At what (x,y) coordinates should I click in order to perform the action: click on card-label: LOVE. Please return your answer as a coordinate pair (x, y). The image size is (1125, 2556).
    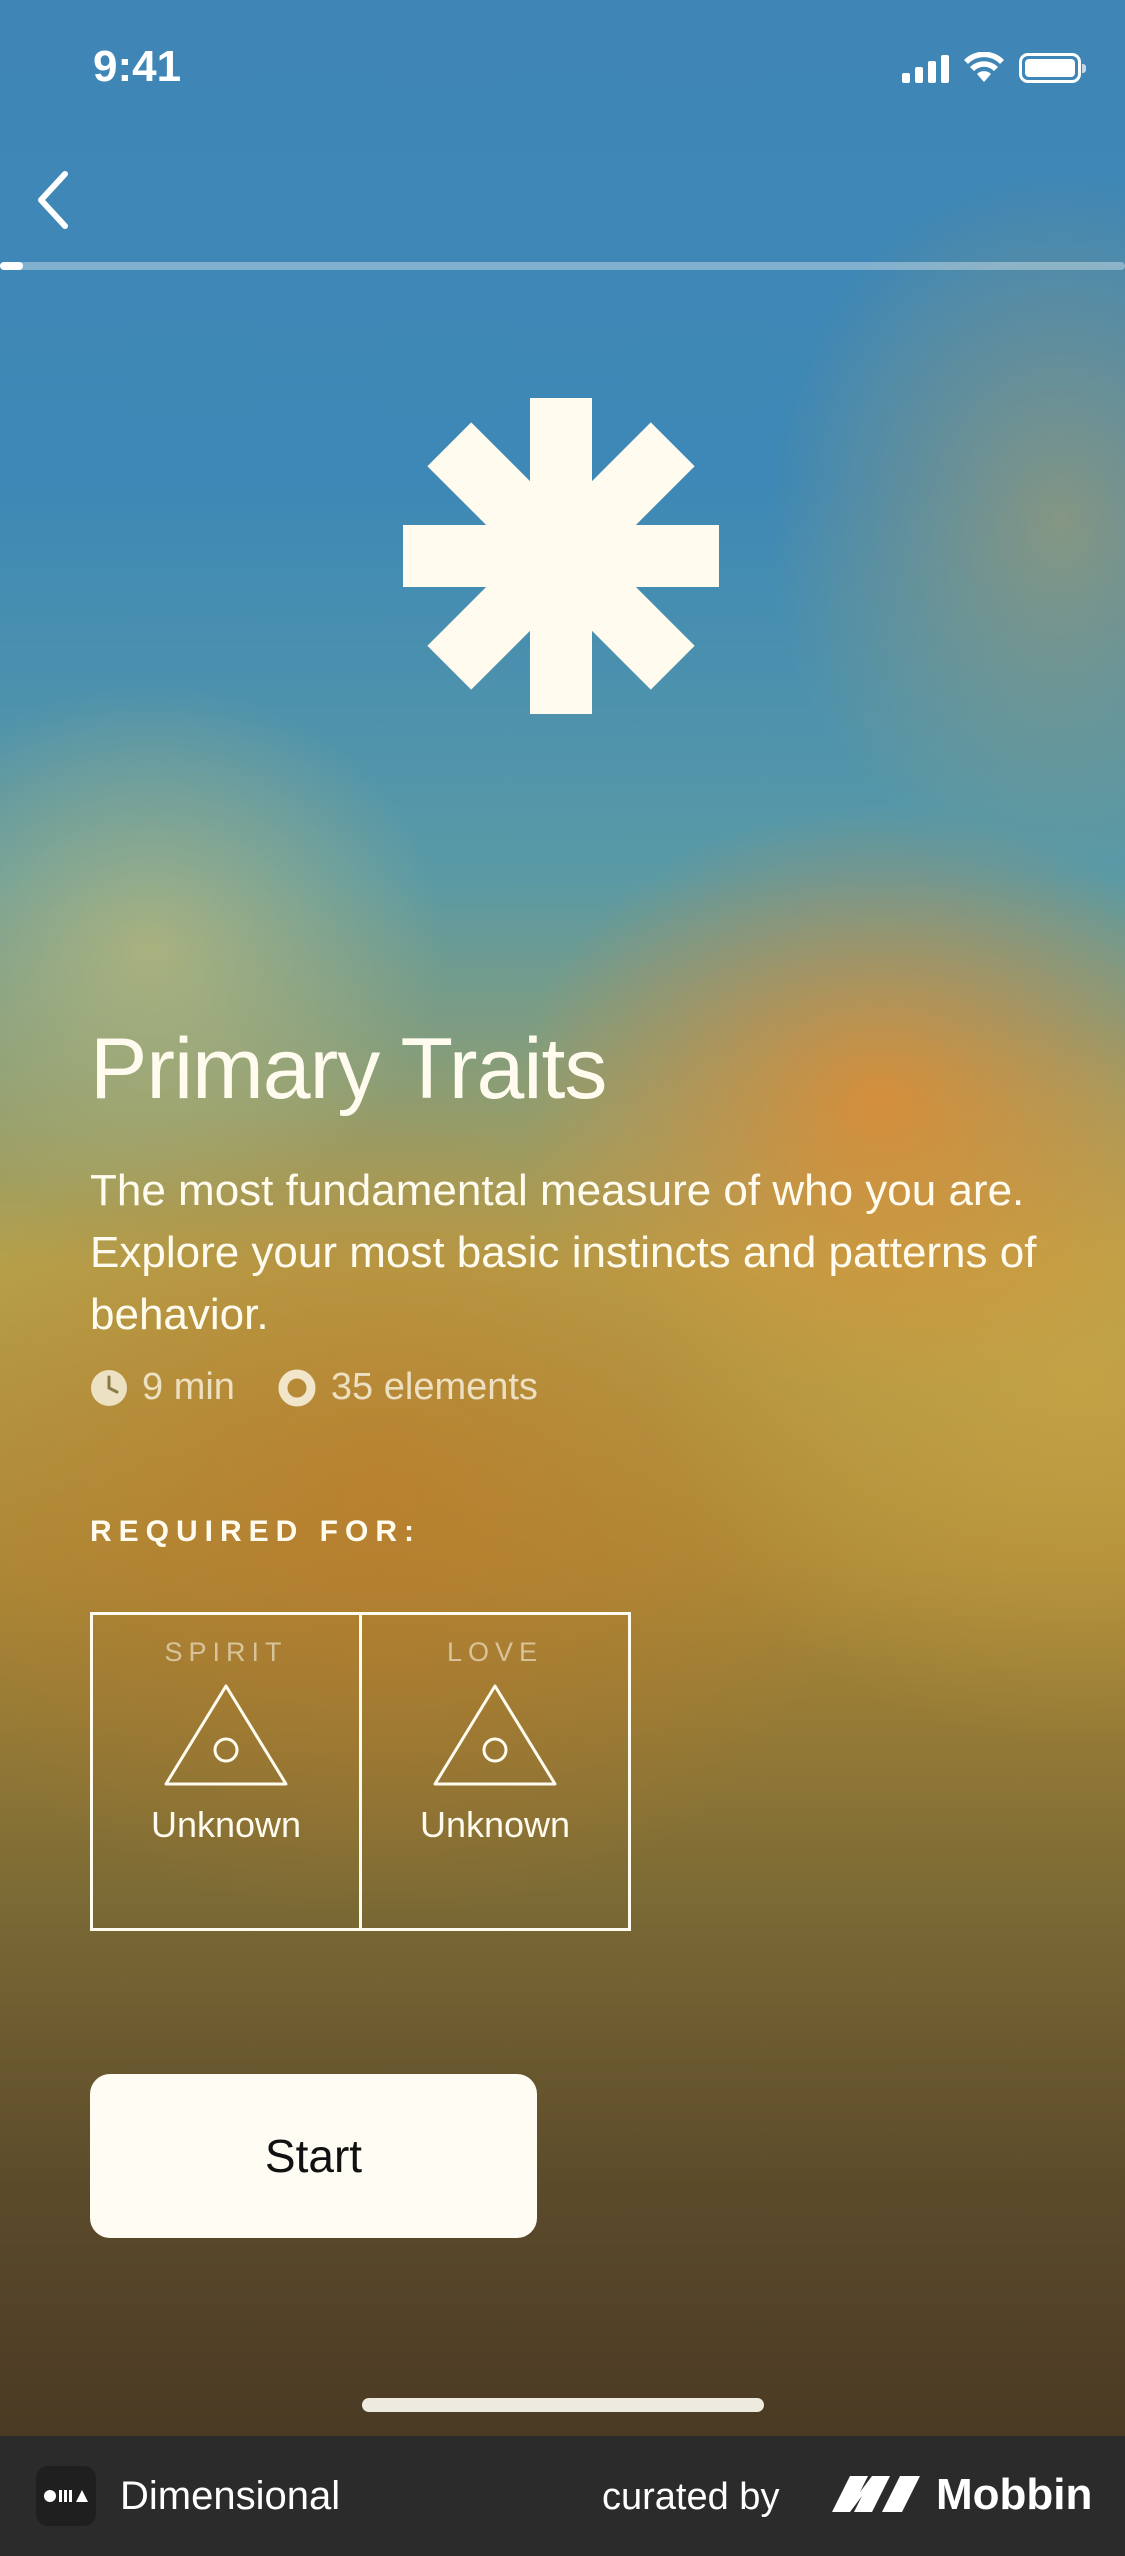
    Looking at the image, I should click on (495, 1652).